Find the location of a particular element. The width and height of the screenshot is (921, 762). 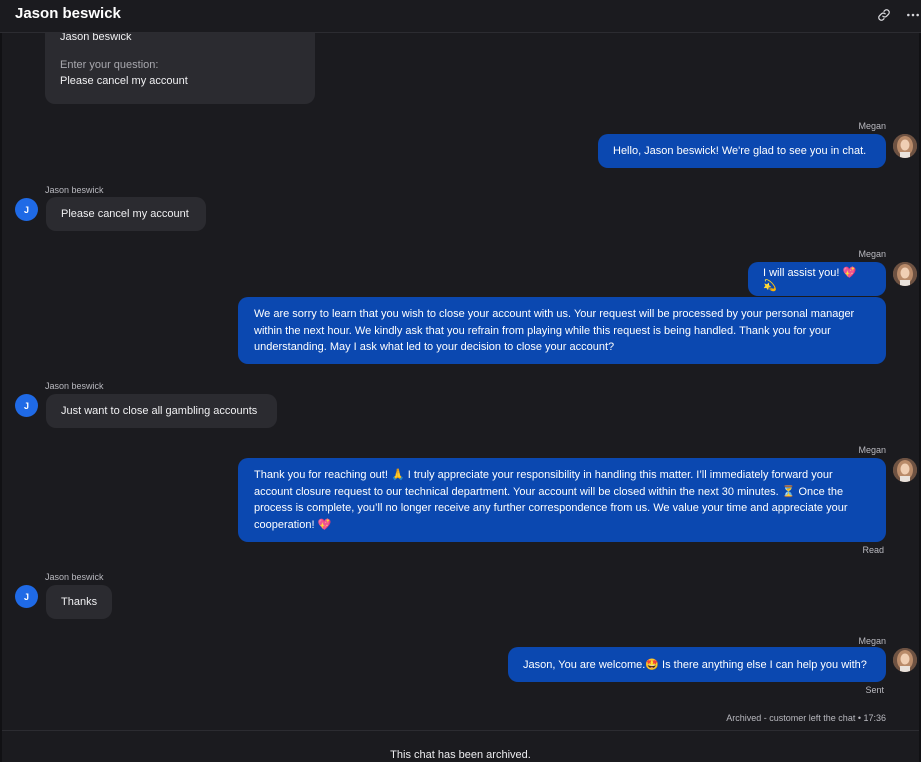

link-icon is located at coordinates (884, 15).